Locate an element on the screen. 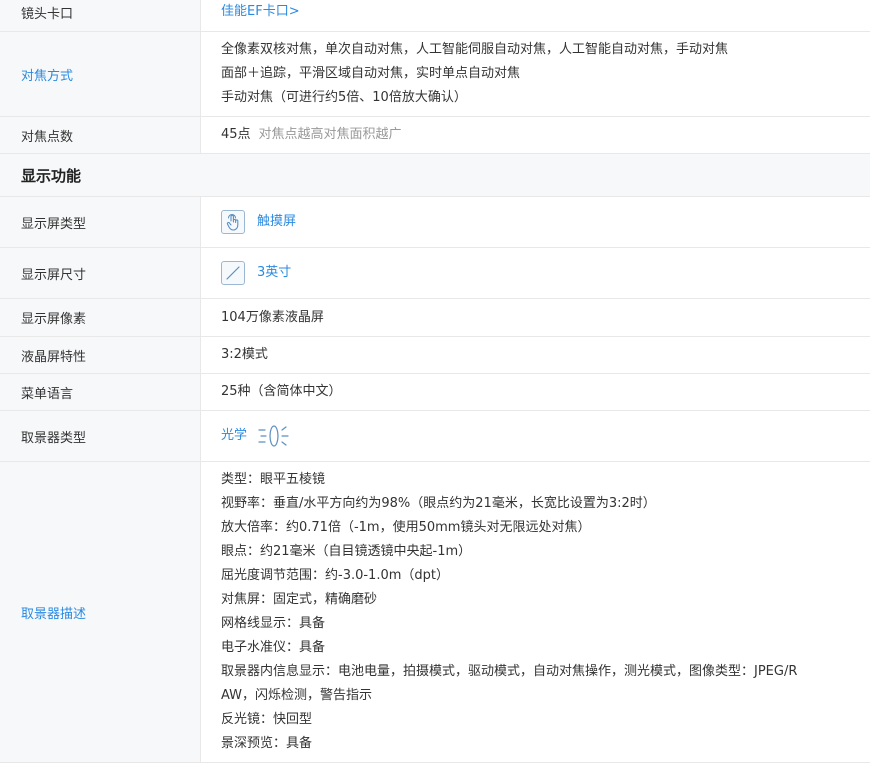 Image resolution: width=870 pixels, height=763 pixels. spec-label-screen-type: 显示屏类型 is located at coordinates (100, 222).